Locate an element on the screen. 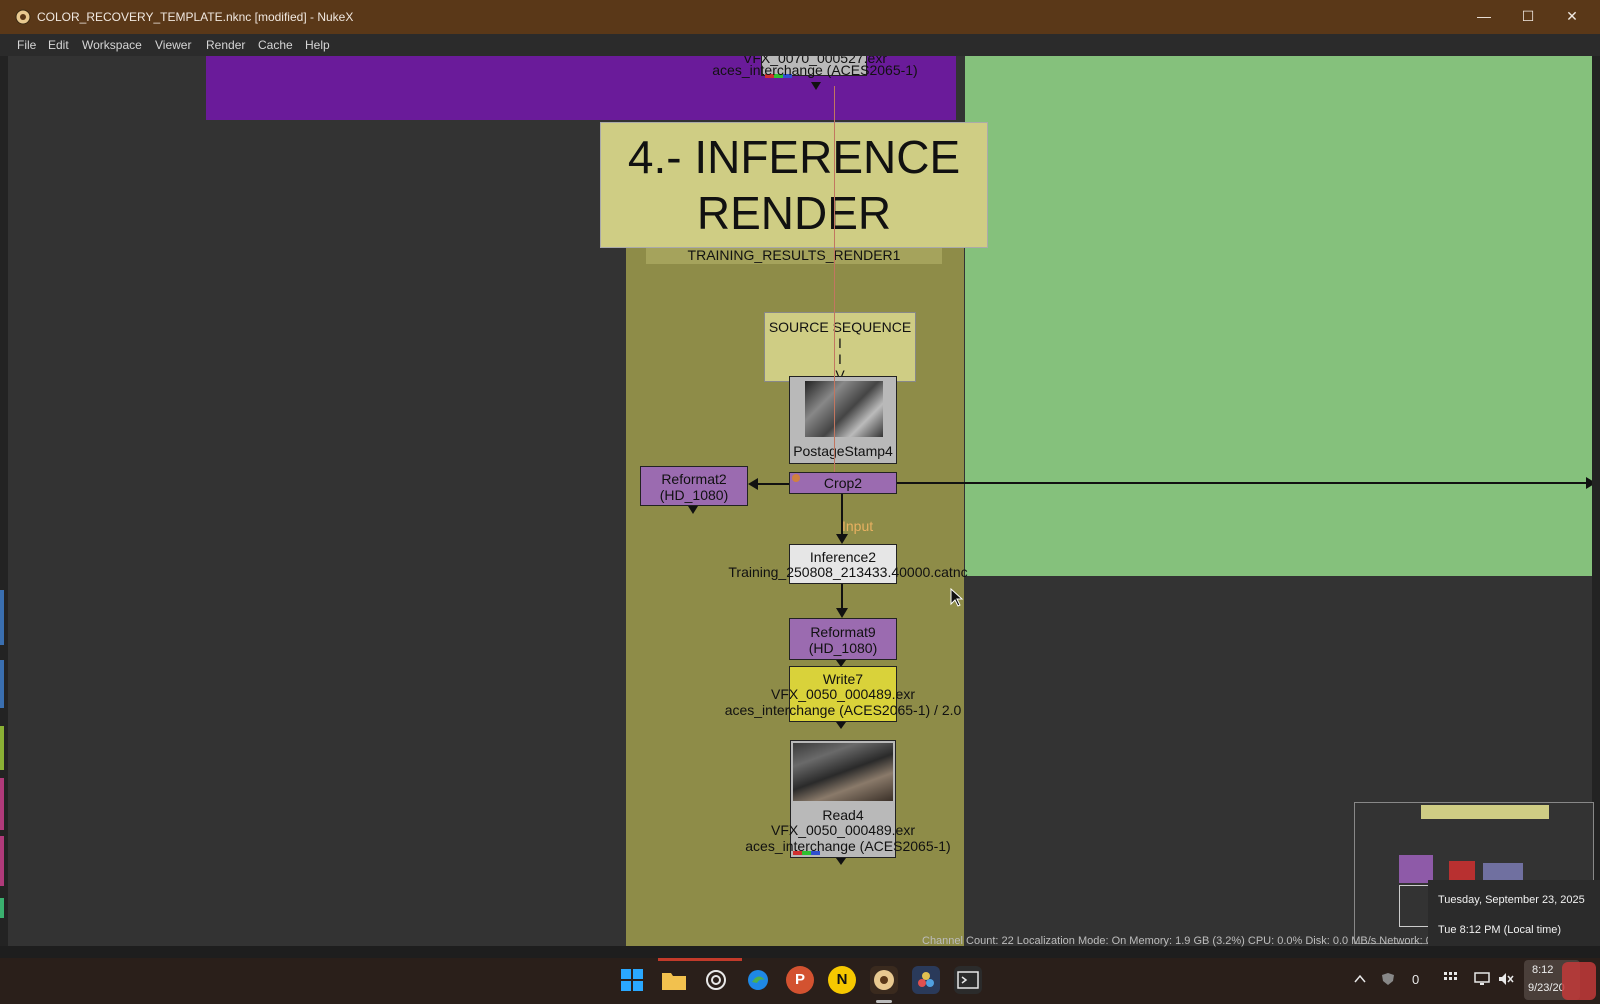 This screenshot has height=1004, width=1600. reformat9-format: (HD_1080) is located at coordinates (843, 648).